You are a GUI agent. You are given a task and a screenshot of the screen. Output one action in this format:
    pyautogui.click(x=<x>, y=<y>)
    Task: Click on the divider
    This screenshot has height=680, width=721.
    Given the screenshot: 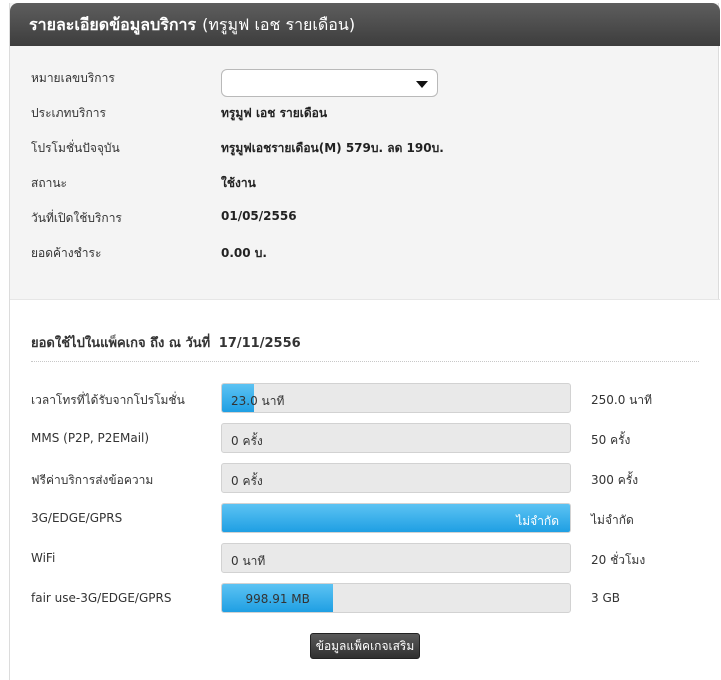 What is the action you would take?
    pyautogui.click(x=365, y=361)
    